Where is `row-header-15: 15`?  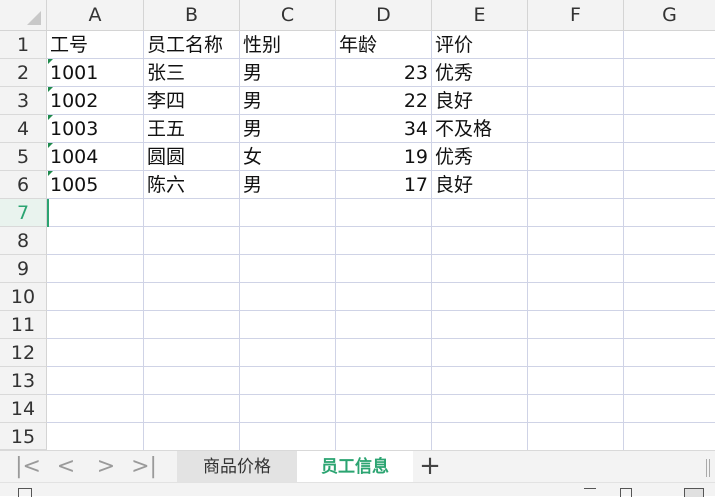 row-header-15: 15 is located at coordinates (23, 436).